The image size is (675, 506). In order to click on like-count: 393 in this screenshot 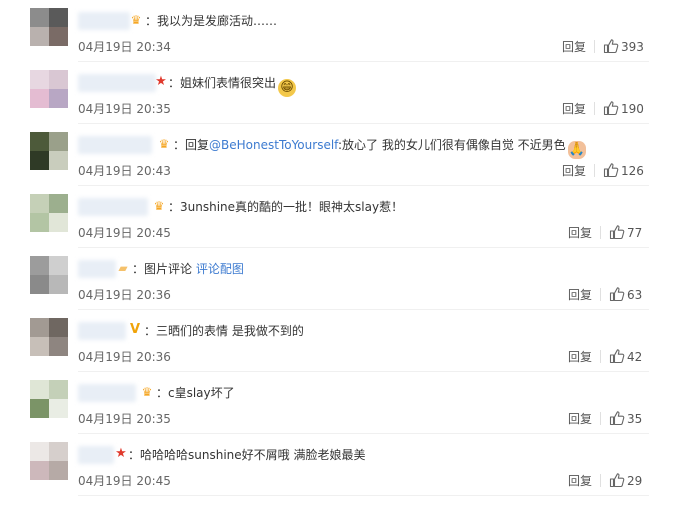, I will do `click(632, 47)`.